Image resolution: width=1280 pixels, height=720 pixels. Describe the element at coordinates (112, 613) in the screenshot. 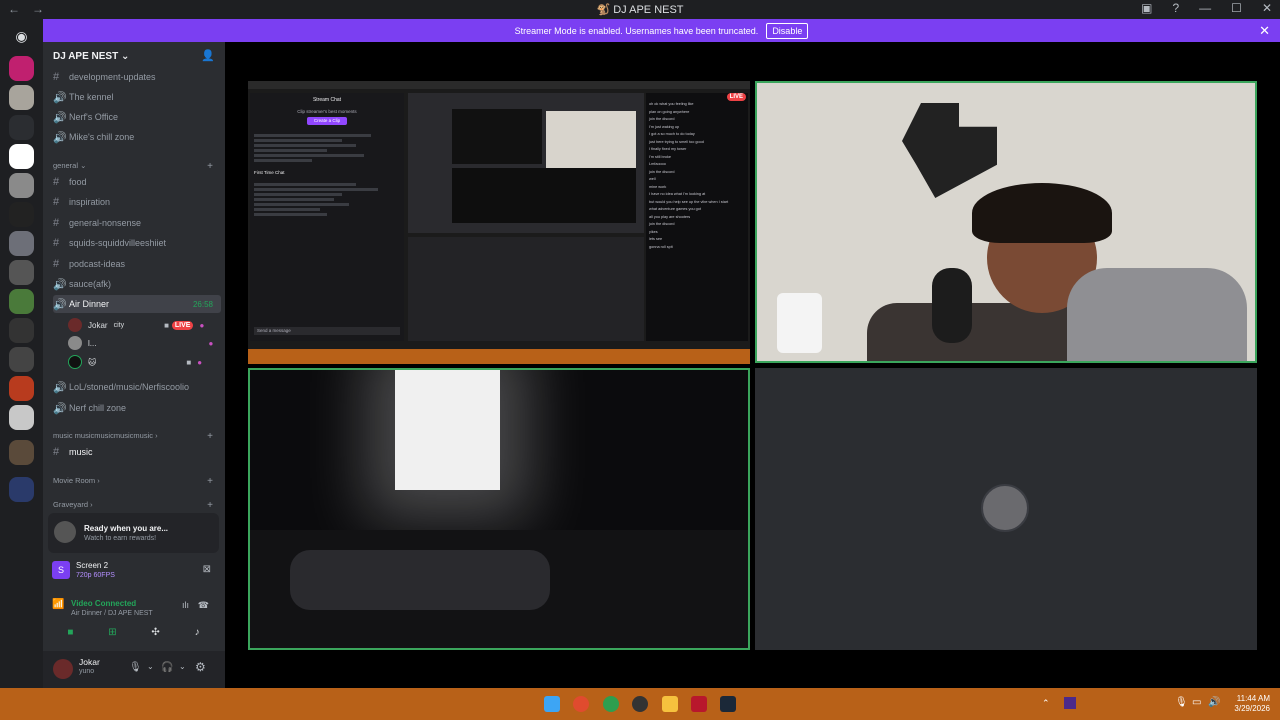

I see `connection-sub: Air Dinner / DJ APE NEST` at that location.